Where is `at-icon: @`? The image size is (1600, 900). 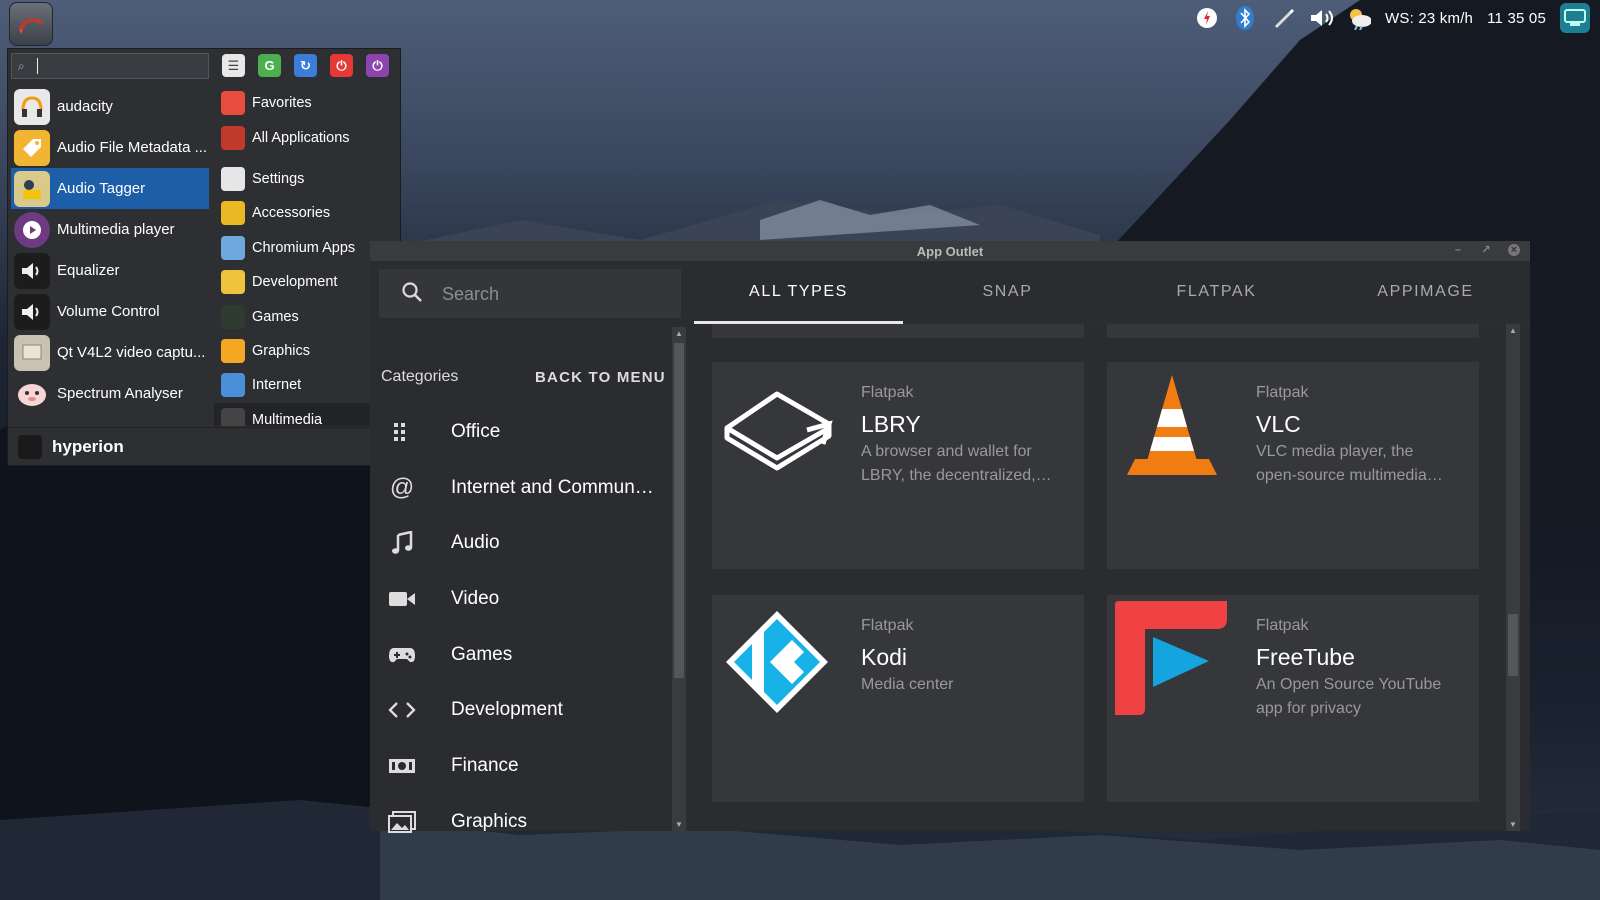 at-icon: @ is located at coordinates (402, 487).